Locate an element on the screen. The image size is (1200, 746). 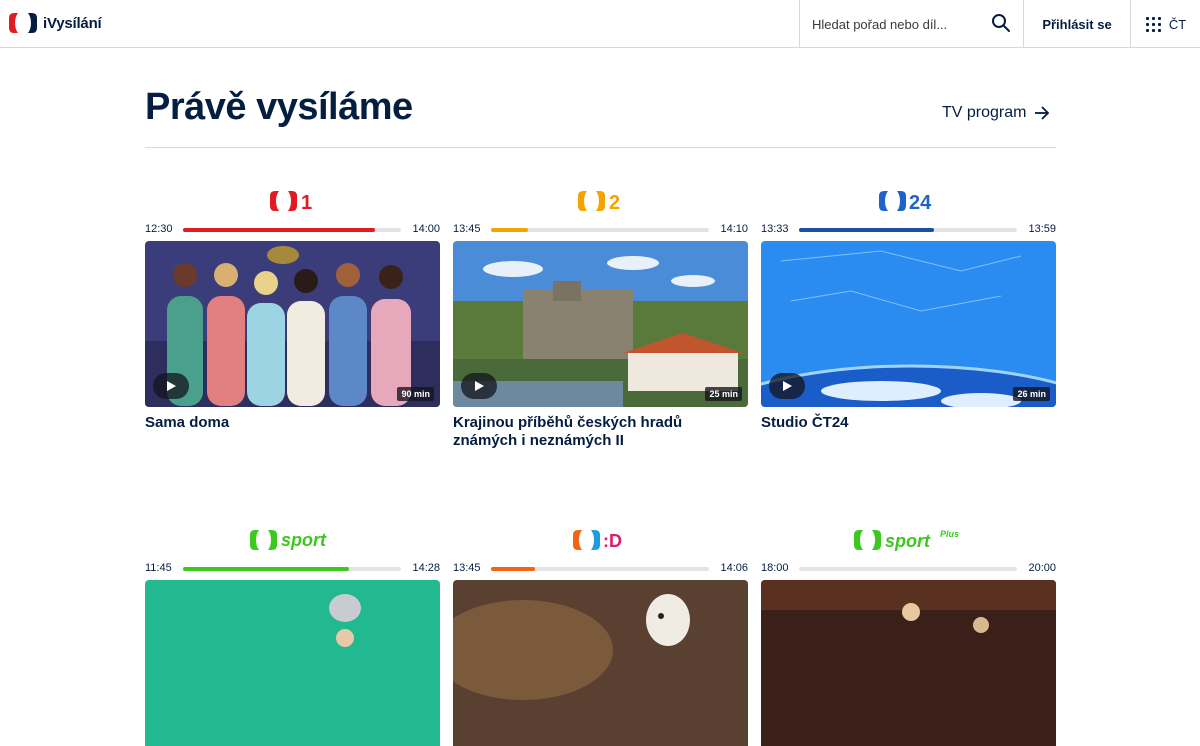
end-time: 14:00 is located at coordinates (426, 229).